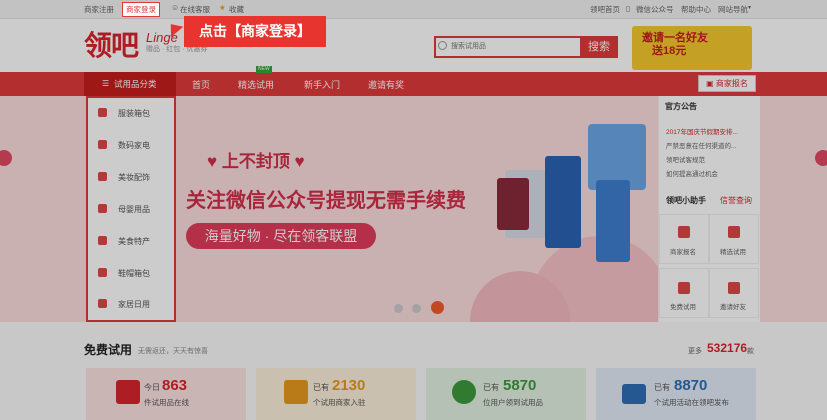 Image resolution: width=827 pixels, height=420 pixels. I want to click on invite-promo-text: 邀请一名好友 送18元, so click(675, 45).